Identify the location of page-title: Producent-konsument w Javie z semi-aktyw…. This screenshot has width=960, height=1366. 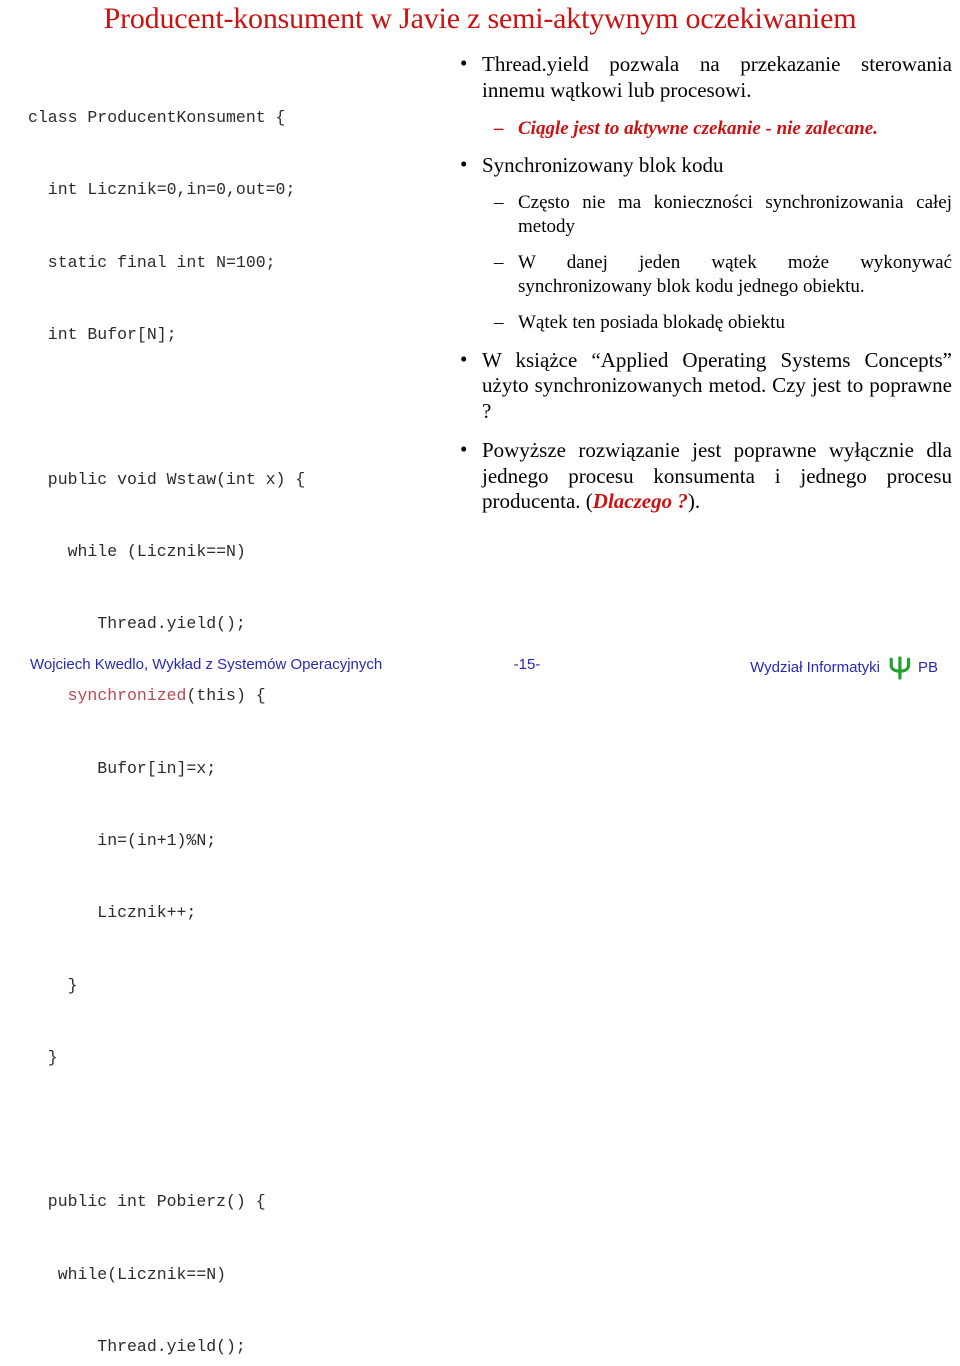
(480, 18).